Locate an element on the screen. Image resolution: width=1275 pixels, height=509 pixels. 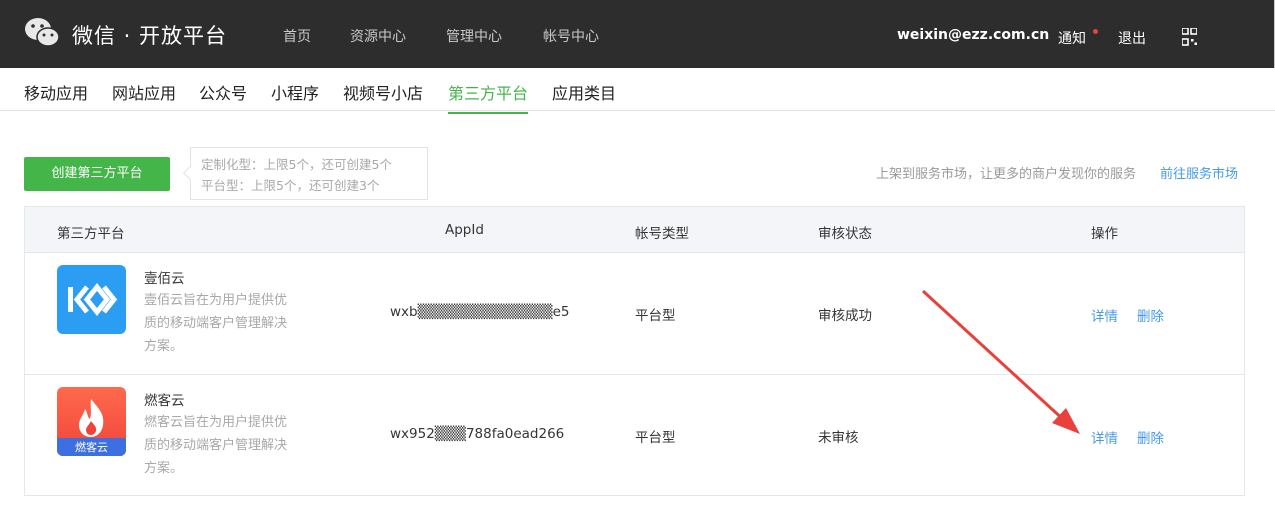
audit-status: 审核成功 is located at coordinates (845, 316).